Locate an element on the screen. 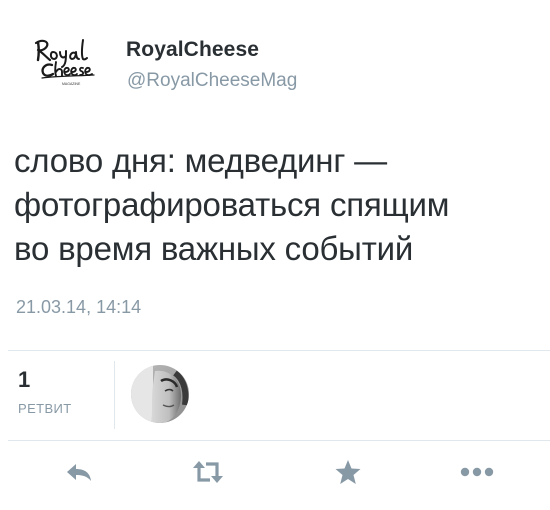 Image resolution: width=550 pixels, height=510 pixels. star-icon is located at coordinates (348, 472).